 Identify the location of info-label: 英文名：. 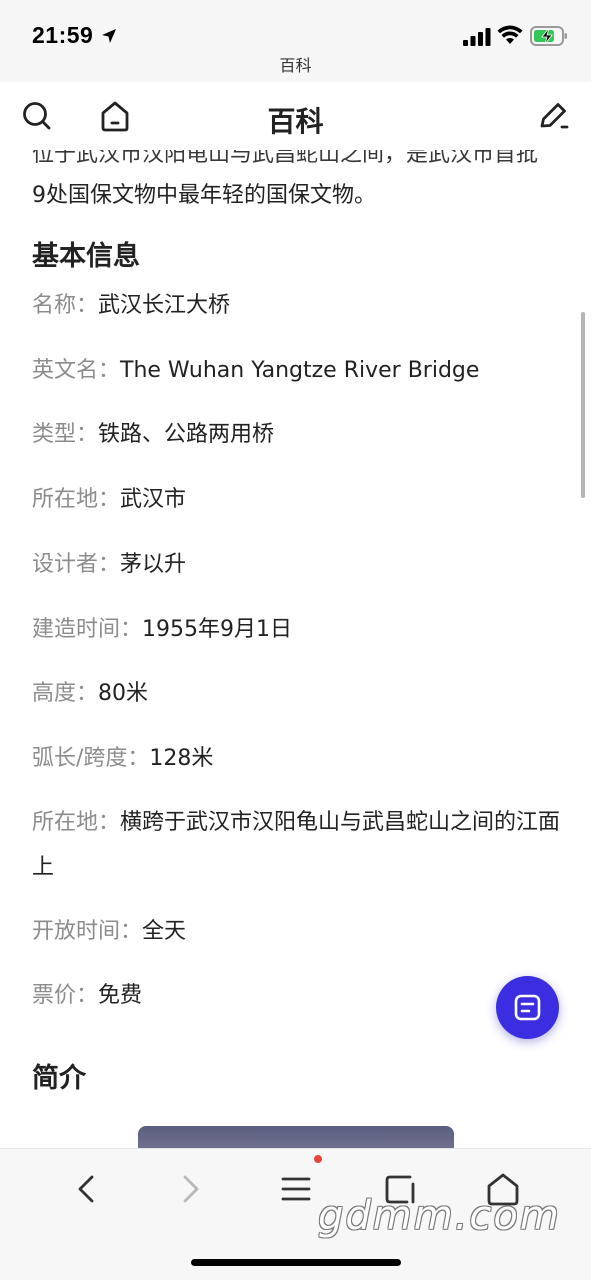
(76, 370).